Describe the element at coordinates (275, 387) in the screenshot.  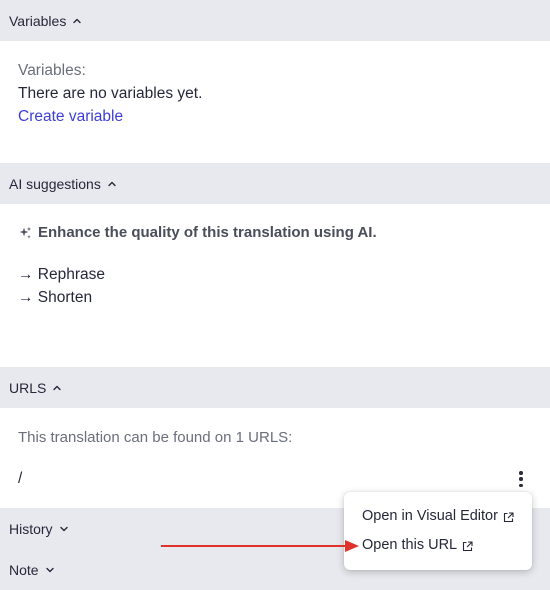
I see `urls-header: URLS` at that location.